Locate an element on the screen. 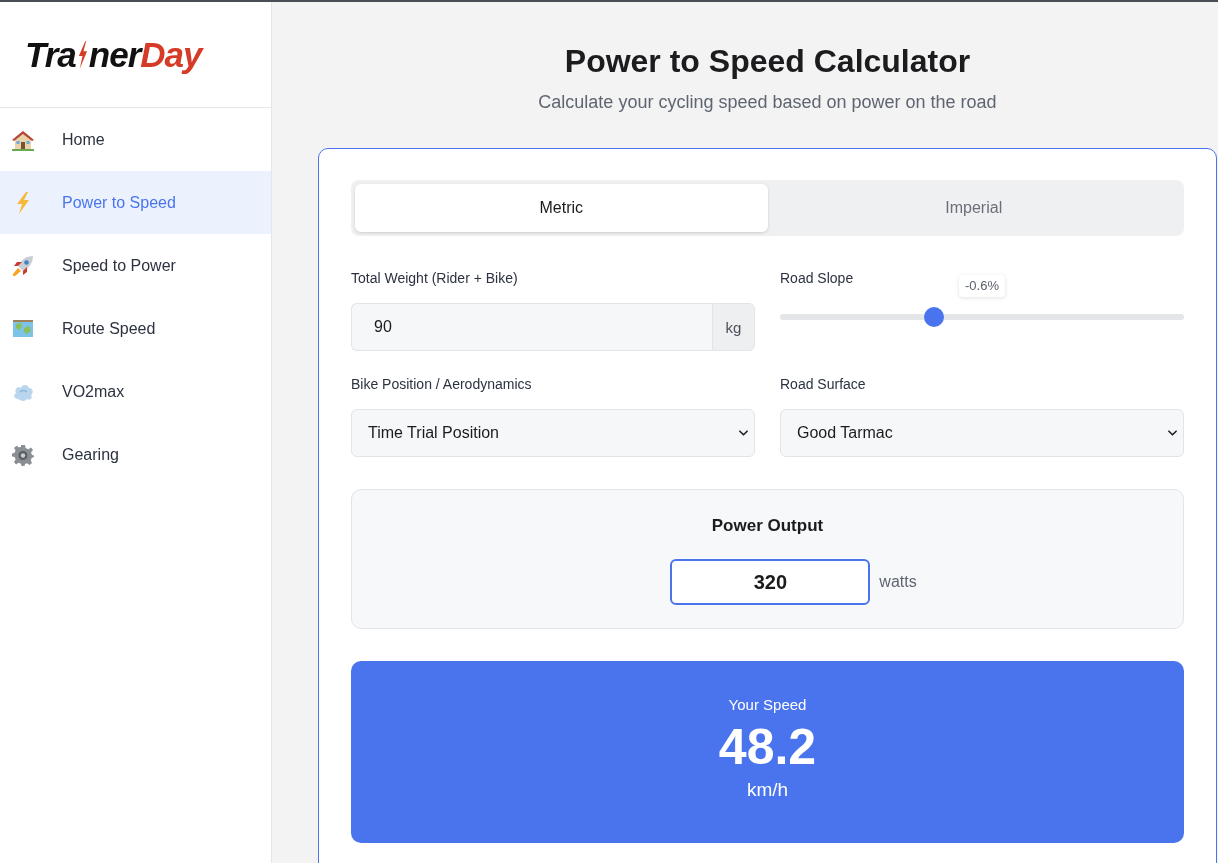 This screenshot has width=1218, height=863. sidebar-item: Power to Speed is located at coordinates (135, 202).